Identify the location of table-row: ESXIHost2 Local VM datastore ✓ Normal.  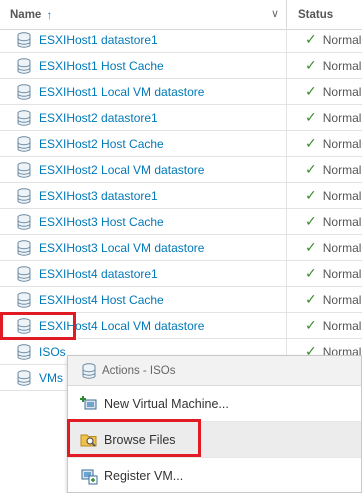
(181, 170).